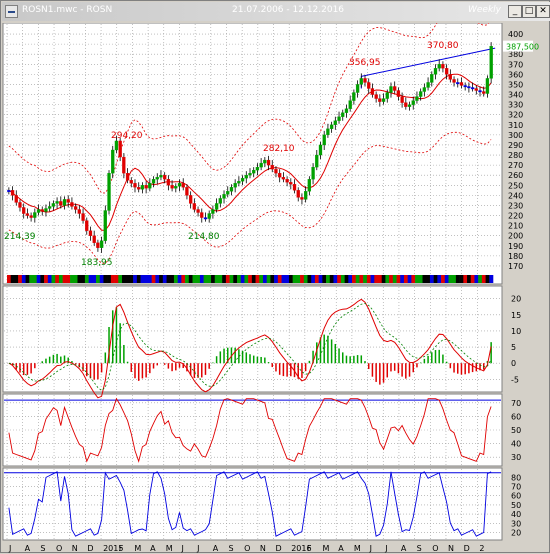 The width and height of the screenshot is (550, 554). What do you see at coordinates (515, 205) in the screenshot?
I see `price-axis-label: 230` at bounding box center [515, 205].